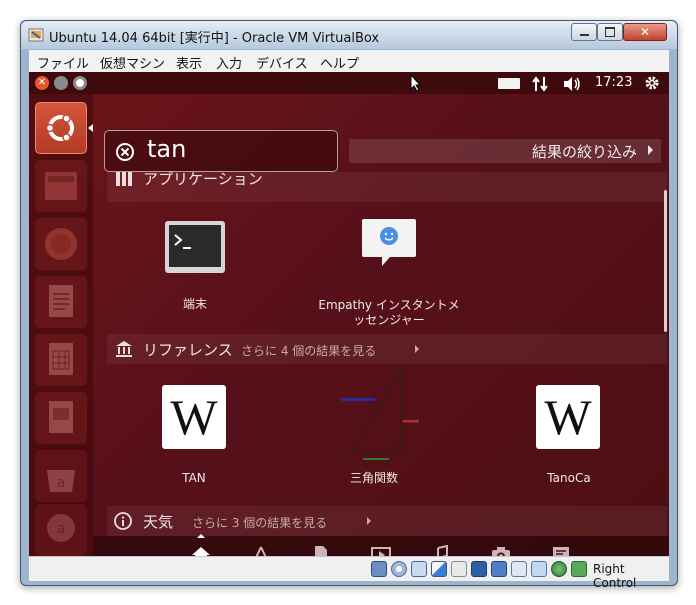 The height and width of the screenshot is (605, 696). I want to click on social-lens-icon, so click(561, 550).